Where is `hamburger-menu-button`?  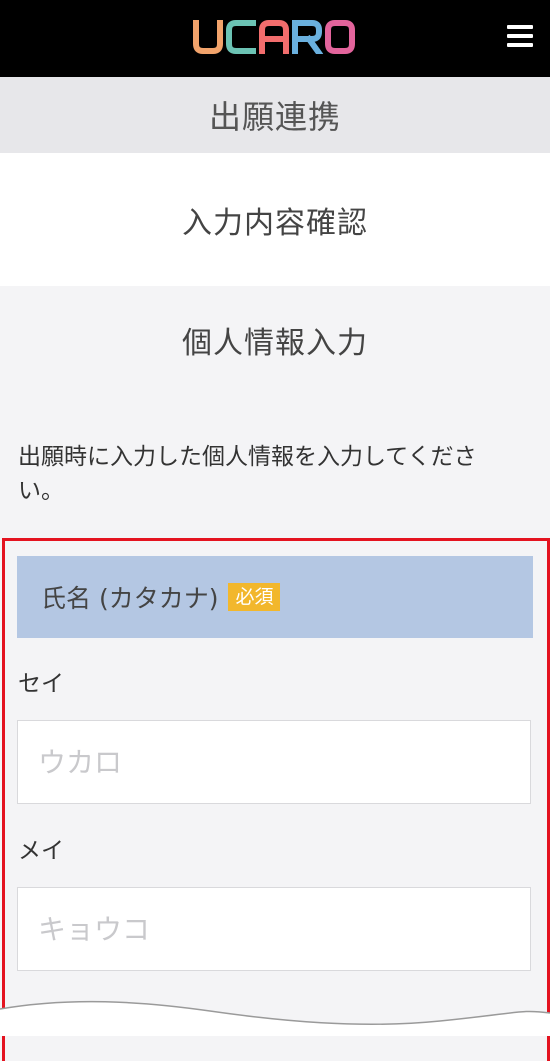 hamburger-menu-button is located at coordinates (520, 36).